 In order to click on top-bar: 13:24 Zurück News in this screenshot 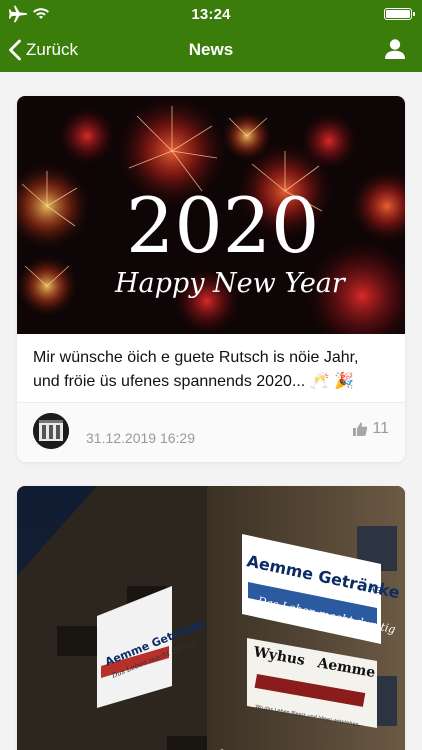, I will do `click(211, 36)`.